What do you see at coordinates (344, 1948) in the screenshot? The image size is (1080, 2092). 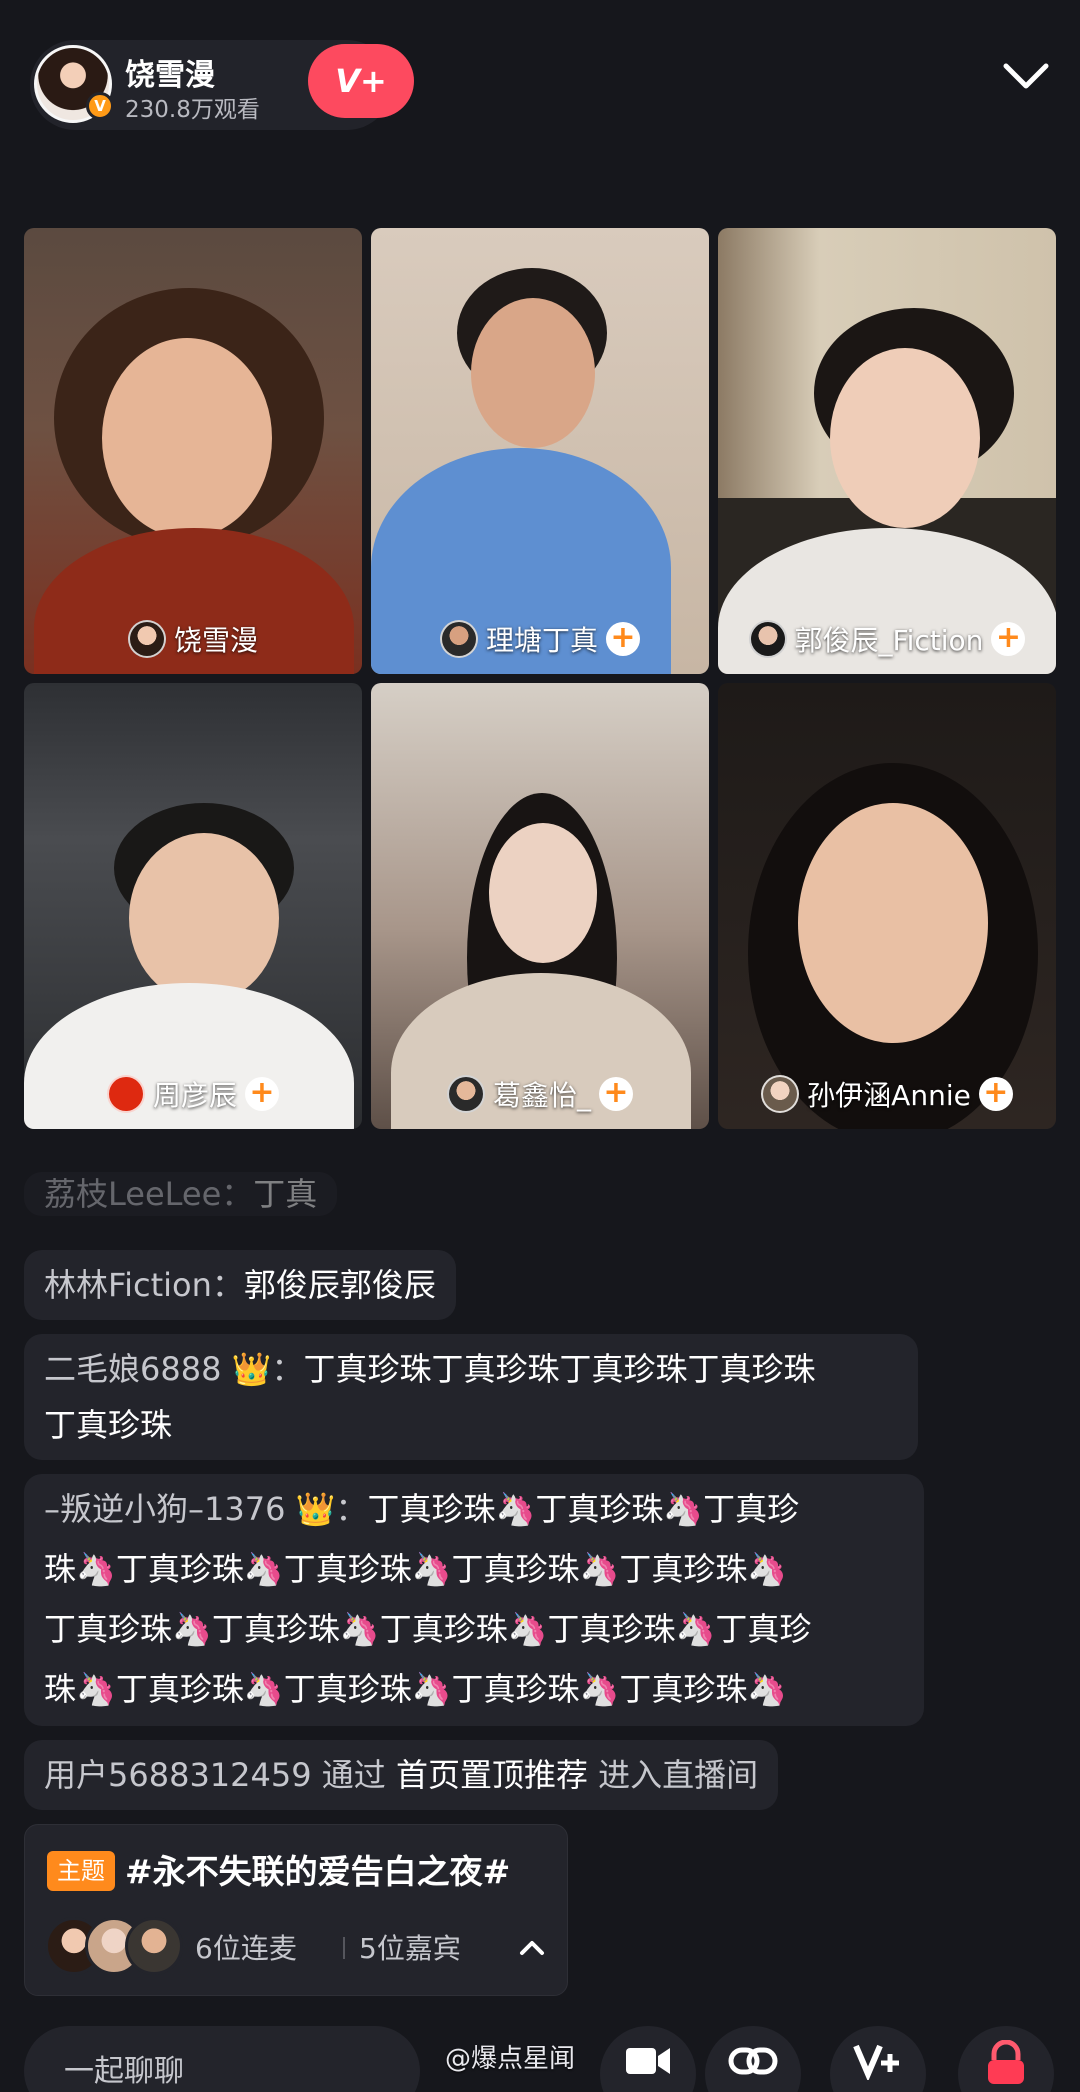 I see `divider` at bounding box center [344, 1948].